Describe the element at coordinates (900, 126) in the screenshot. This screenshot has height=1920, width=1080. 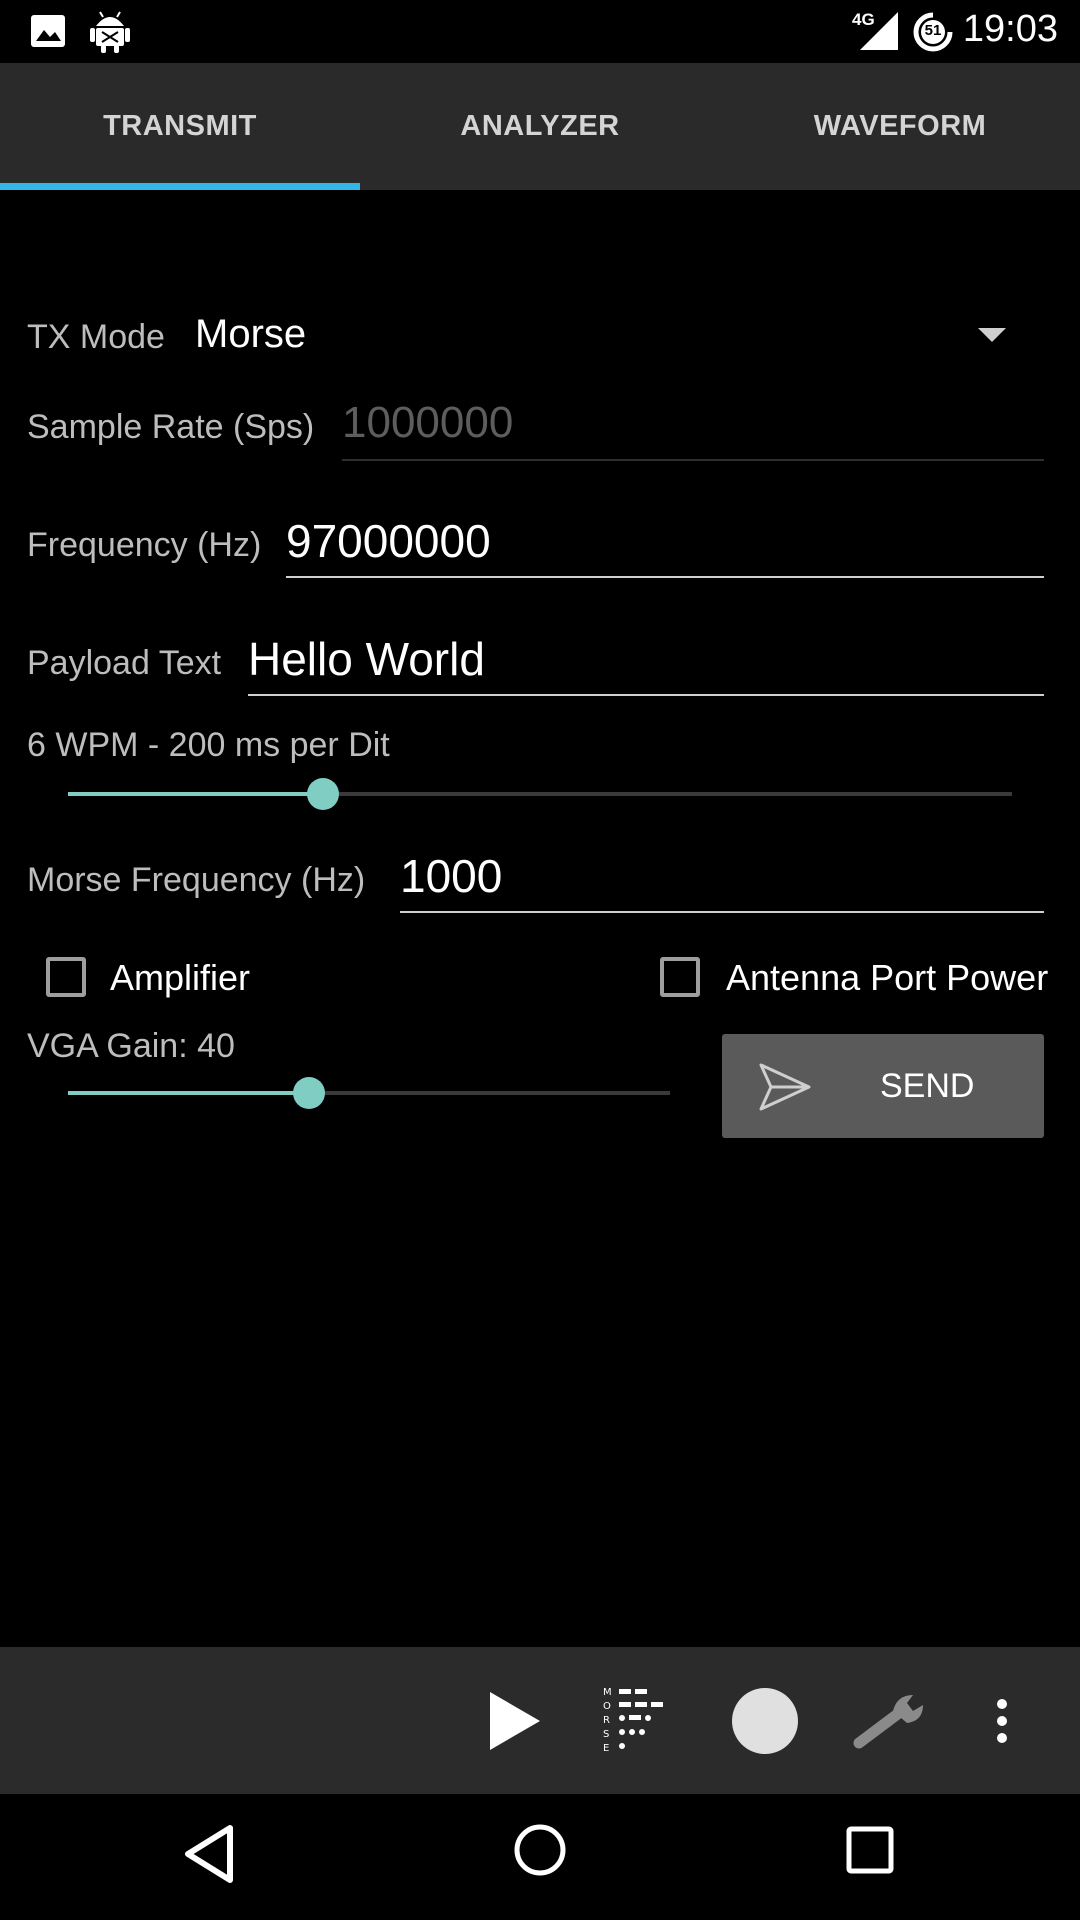
I see `tab-waveform: WAVEFORM` at that location.